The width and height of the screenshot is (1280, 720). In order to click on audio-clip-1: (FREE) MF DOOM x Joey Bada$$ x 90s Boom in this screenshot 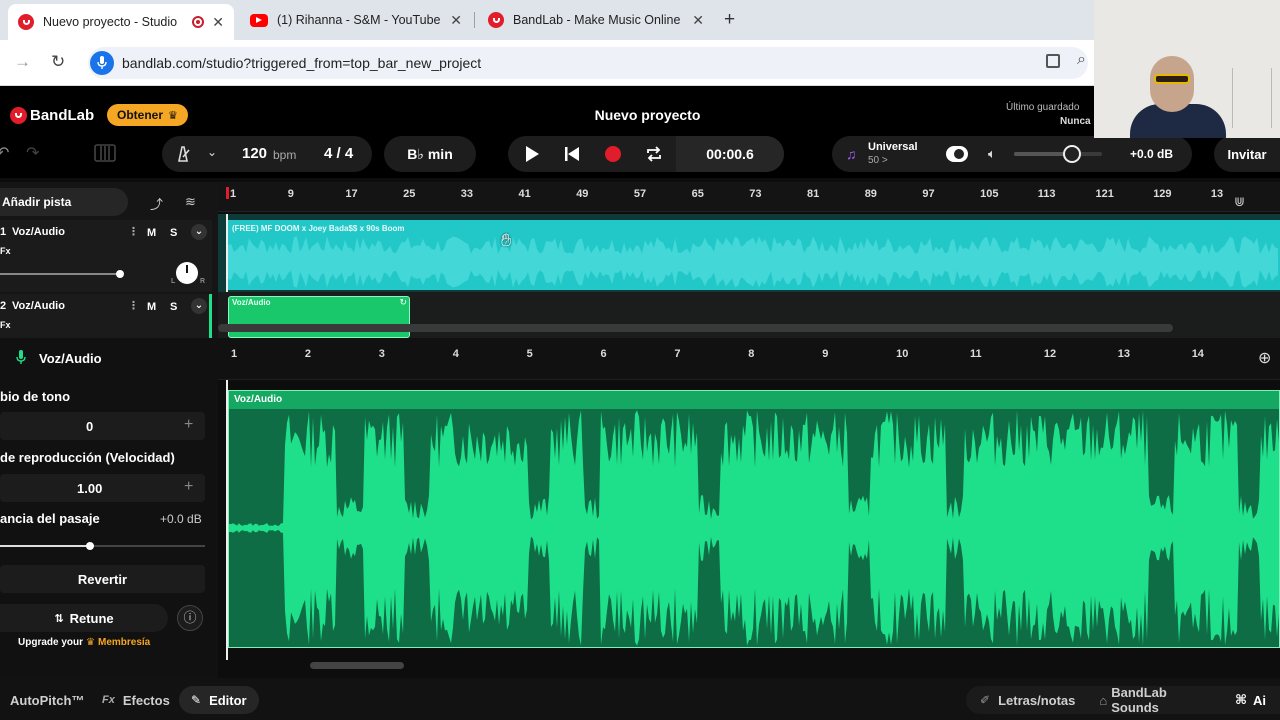, I will do `click(754, 255)`.